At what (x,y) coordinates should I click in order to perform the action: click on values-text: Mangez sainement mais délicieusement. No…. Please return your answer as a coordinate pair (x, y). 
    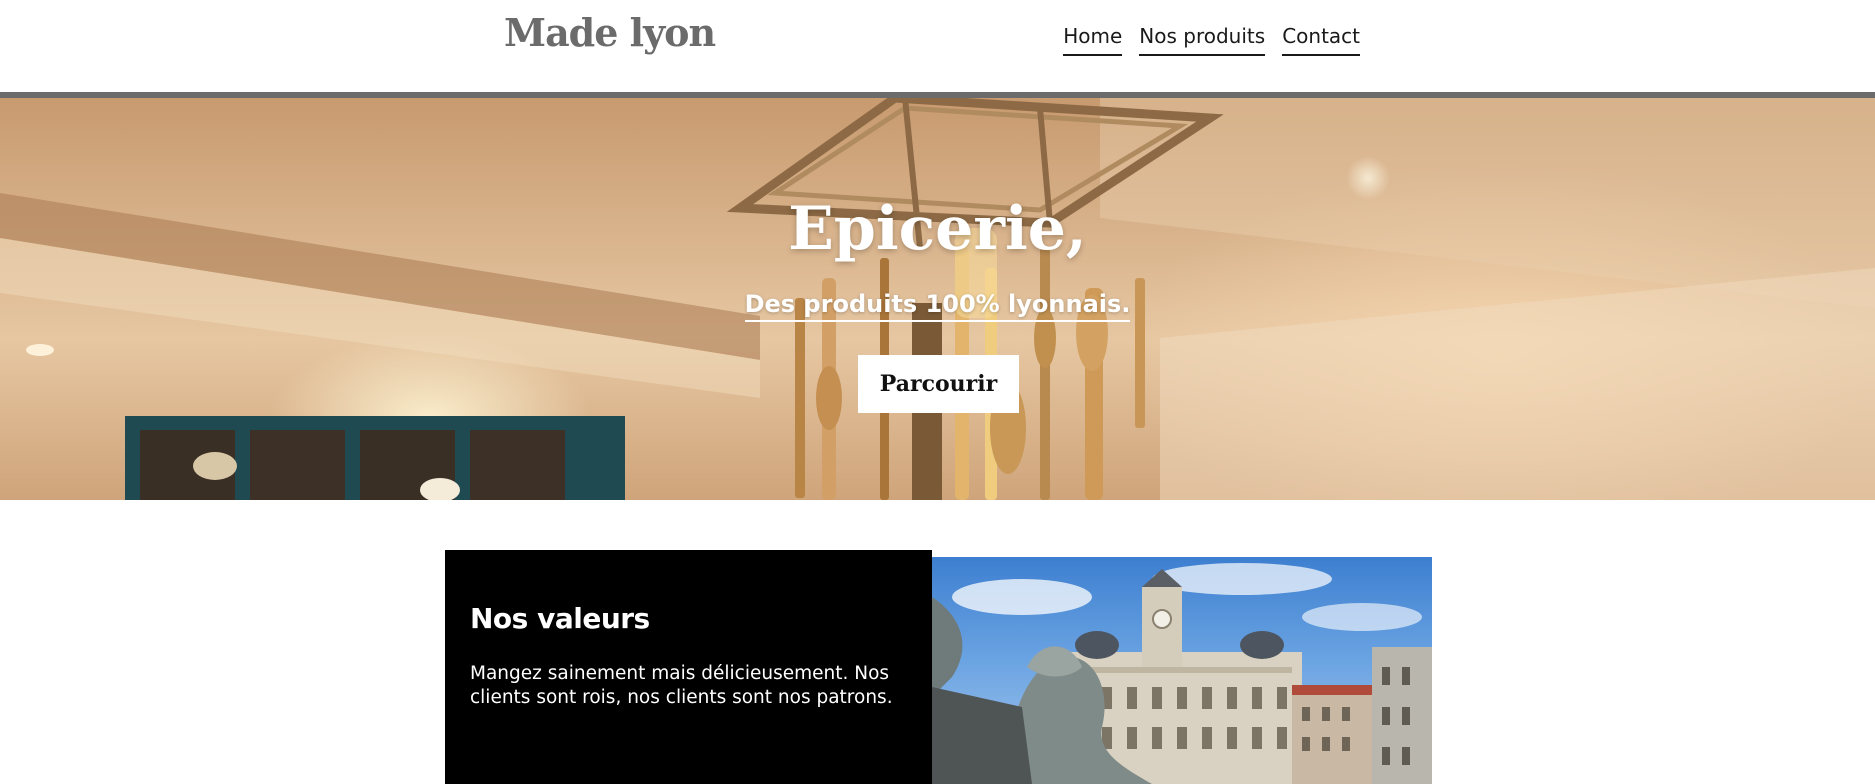
    Looking at the image, I should click on (681, 685).